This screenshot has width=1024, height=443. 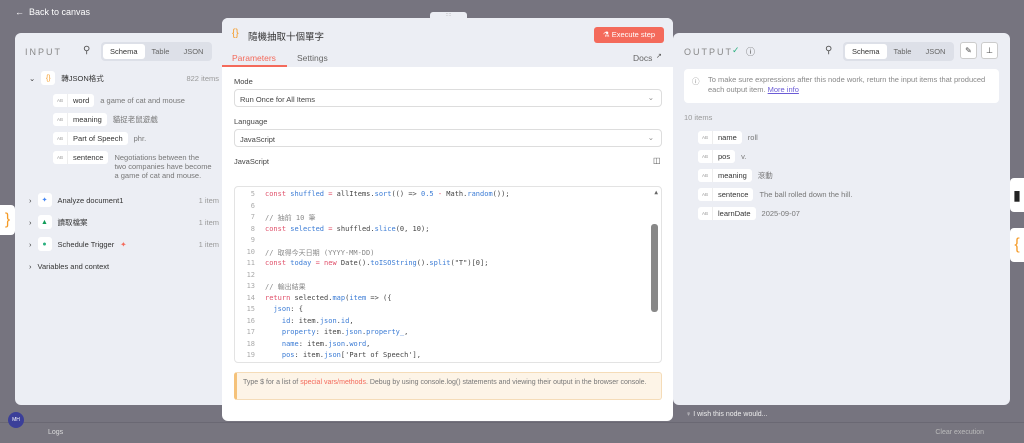 I want to click on schema-field: AB sentence The ball rolled down the hill., so click(x=775, y=194).